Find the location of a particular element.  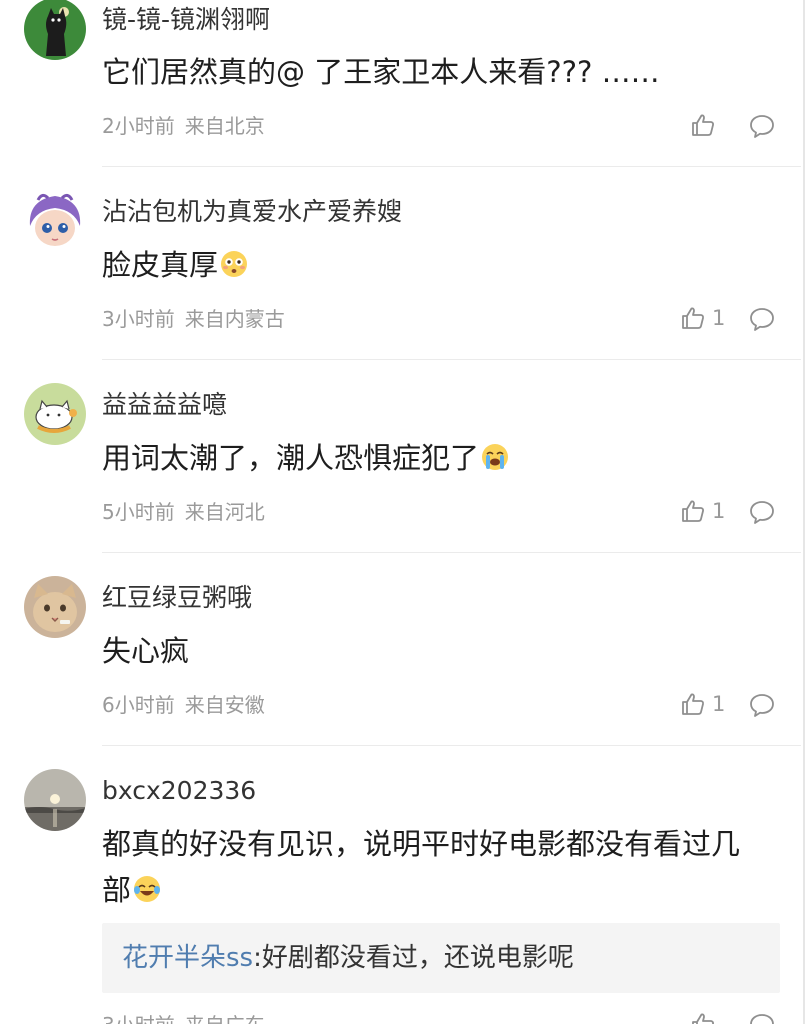

loudly-crying-face-emoji is located at coordinates (495, 457).